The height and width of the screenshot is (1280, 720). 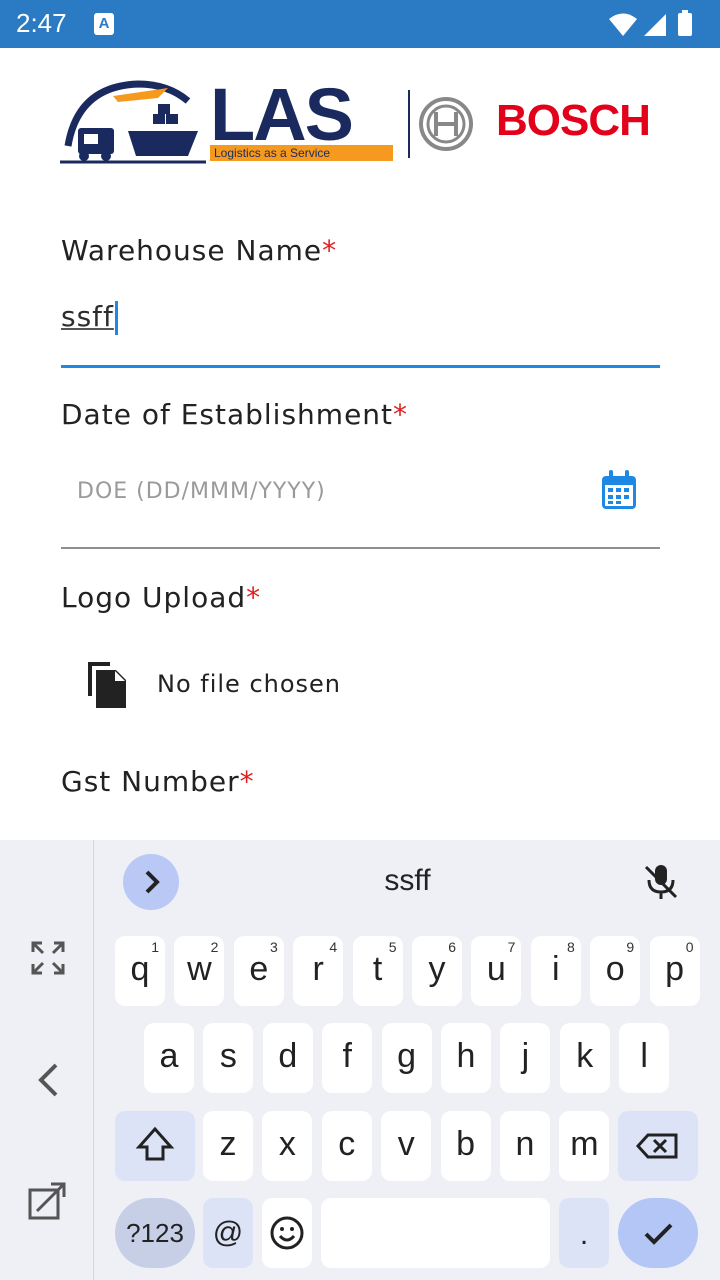 I want to click on key-t-hint: 5, so click(x=392, y=947).